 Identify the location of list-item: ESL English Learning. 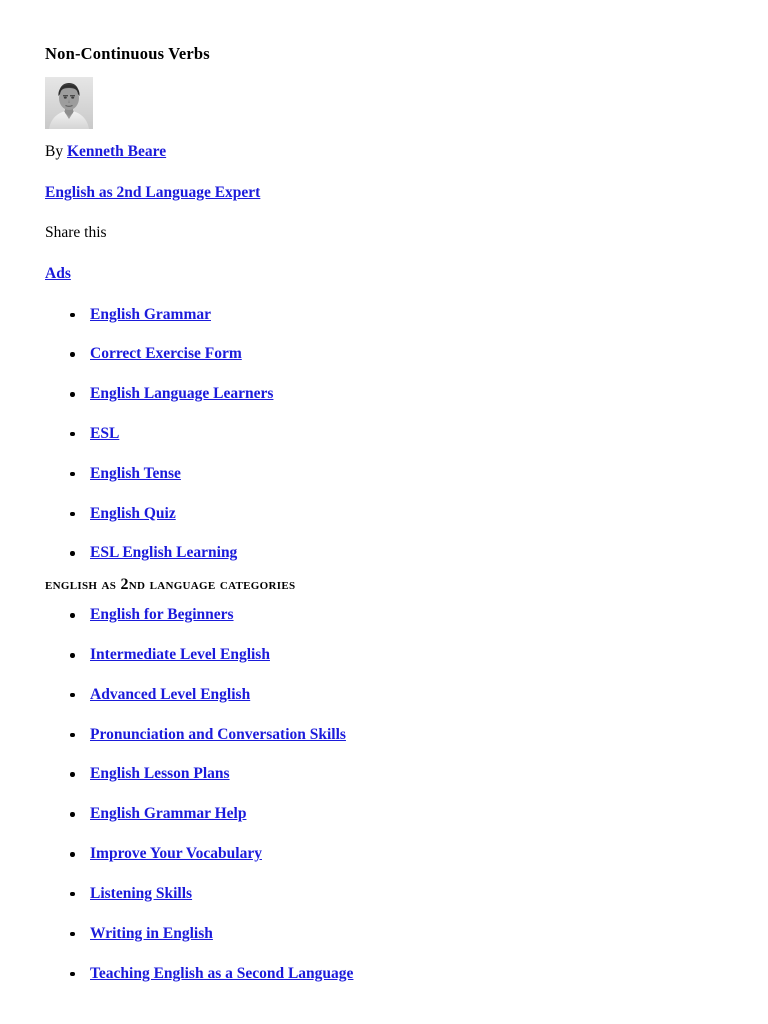
(390, 553).